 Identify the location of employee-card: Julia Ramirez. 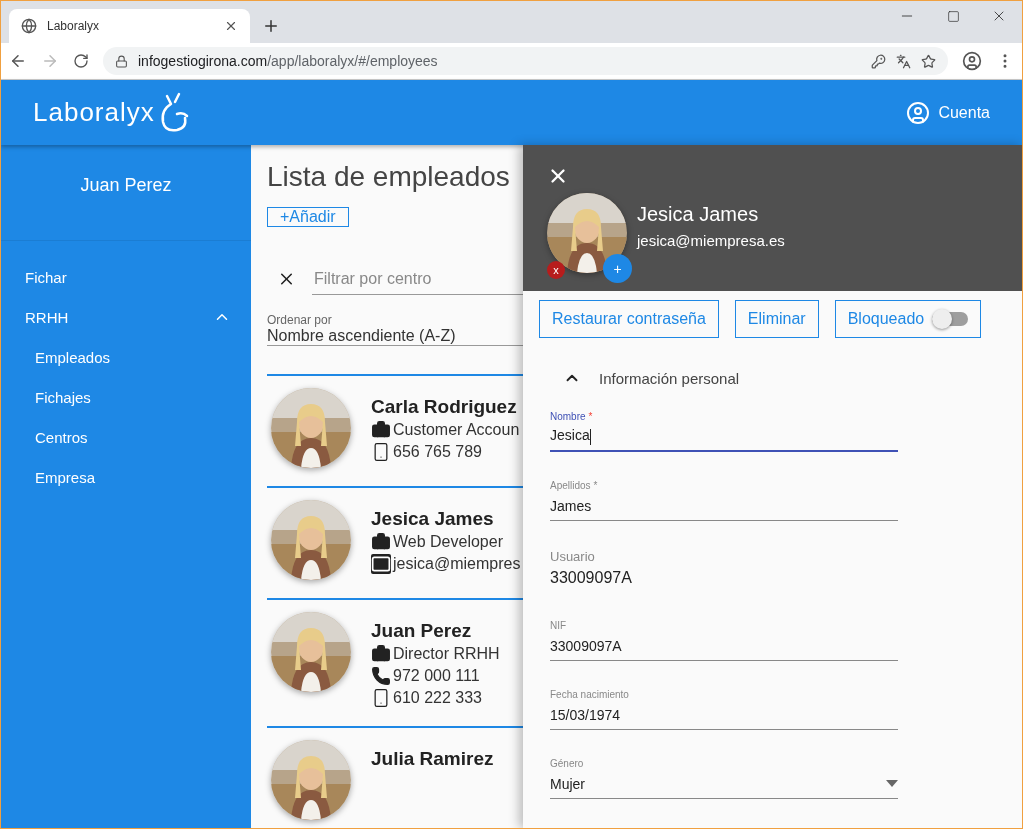
(395, 777).